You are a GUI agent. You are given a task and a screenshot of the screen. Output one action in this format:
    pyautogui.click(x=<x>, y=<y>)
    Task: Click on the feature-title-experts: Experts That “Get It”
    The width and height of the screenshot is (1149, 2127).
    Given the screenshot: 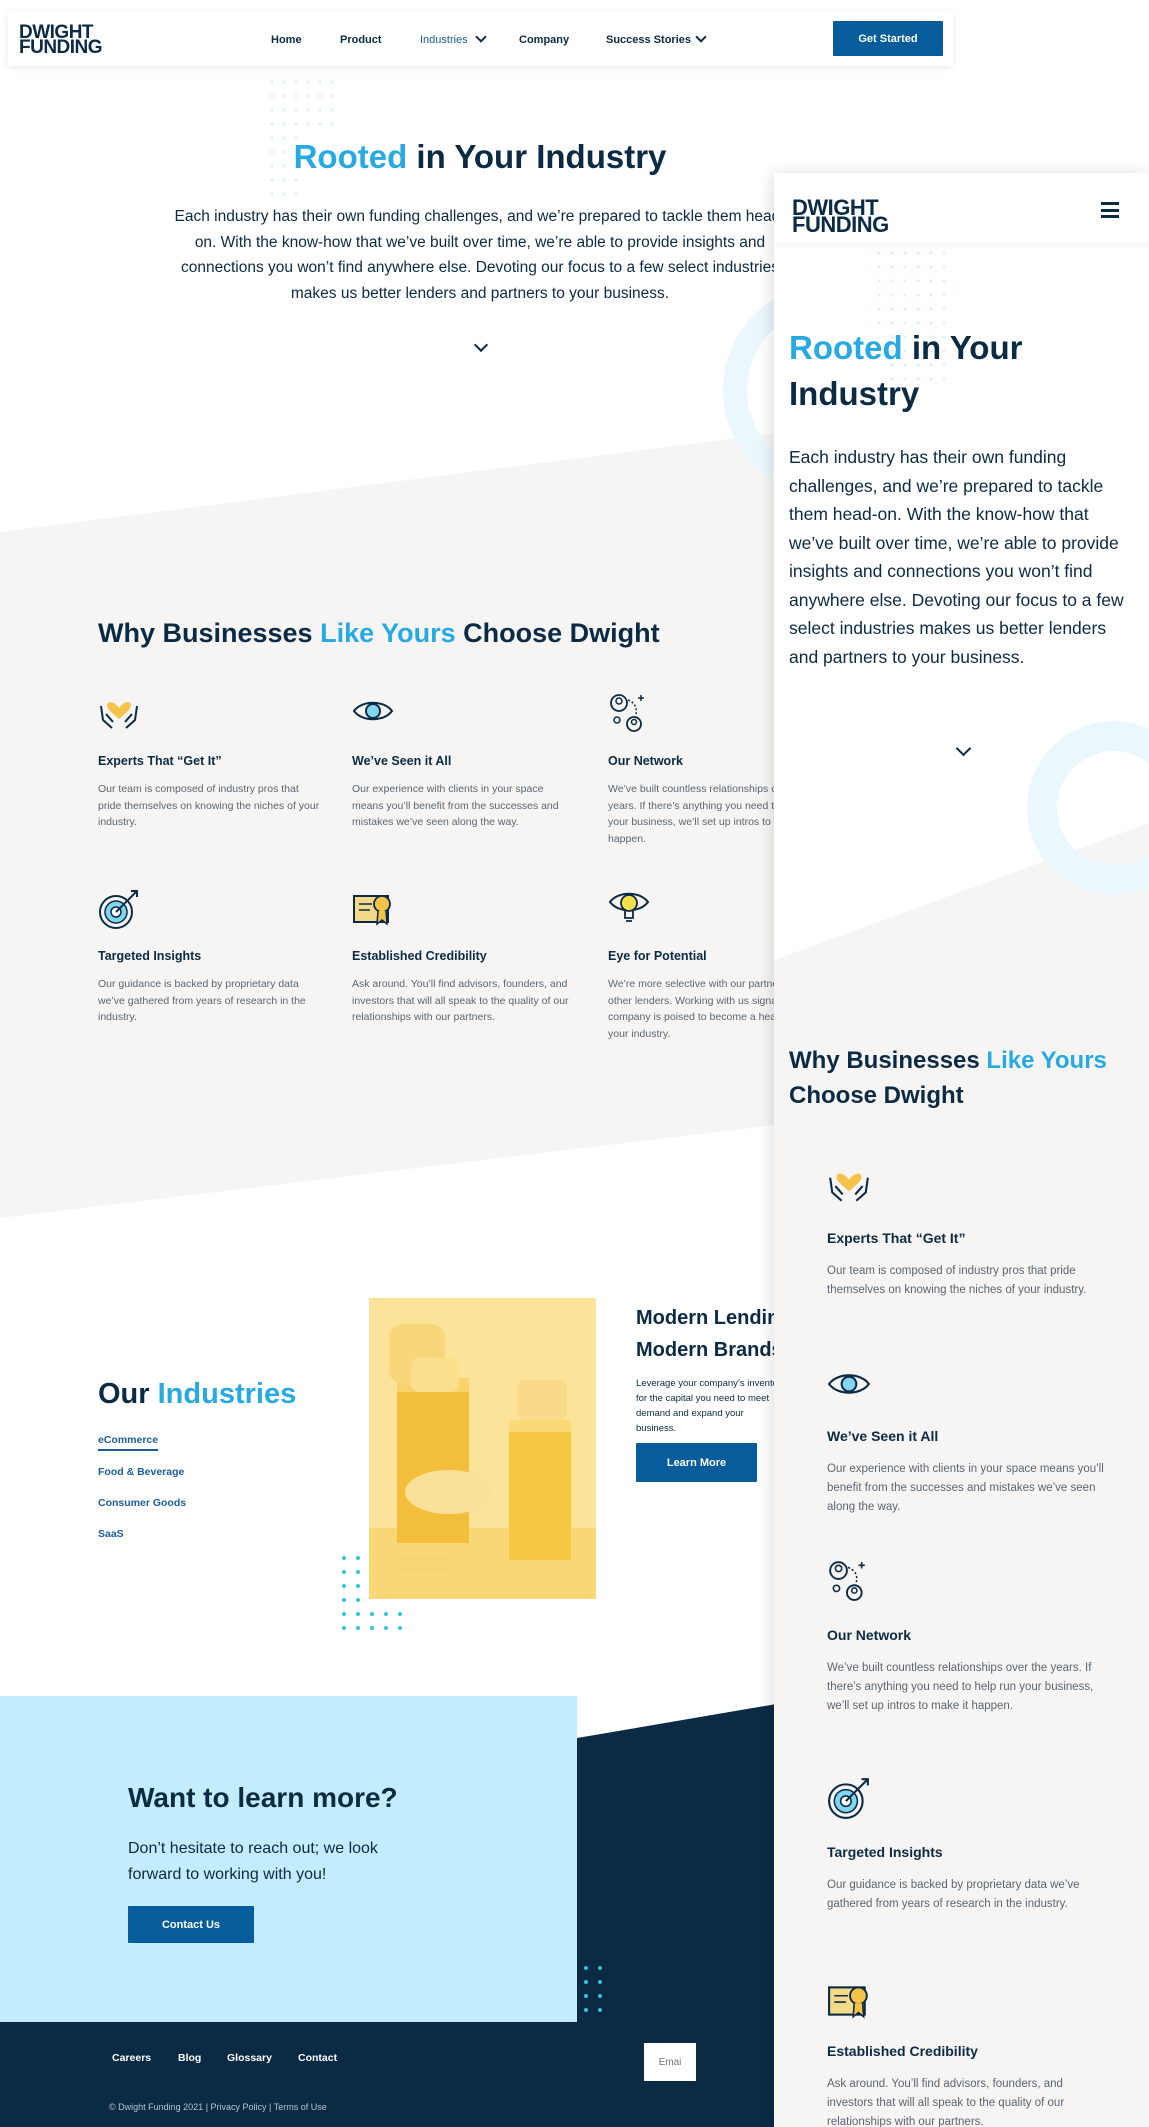 What is the action you would take?
    pyautogui.click(x=160, y=761)
    